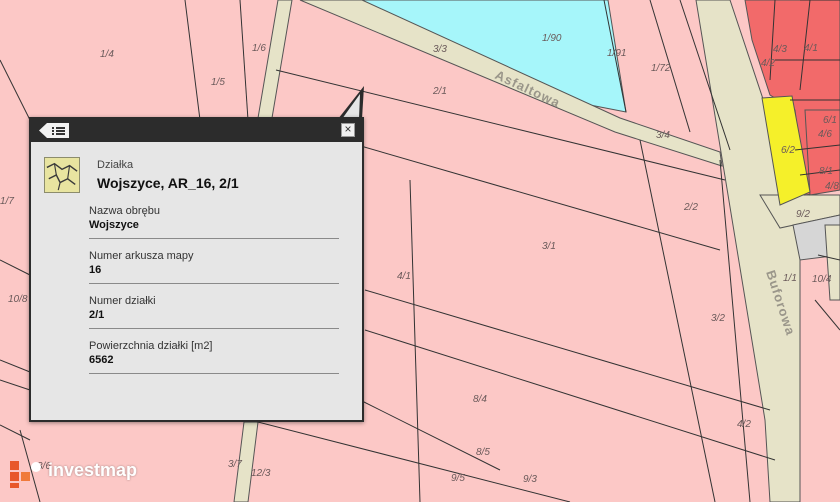  What do you see at coordinates (141, 256) in the screenshot?
I see `field-key: Numer arkusza mapy` at bounding box center [141, 256].